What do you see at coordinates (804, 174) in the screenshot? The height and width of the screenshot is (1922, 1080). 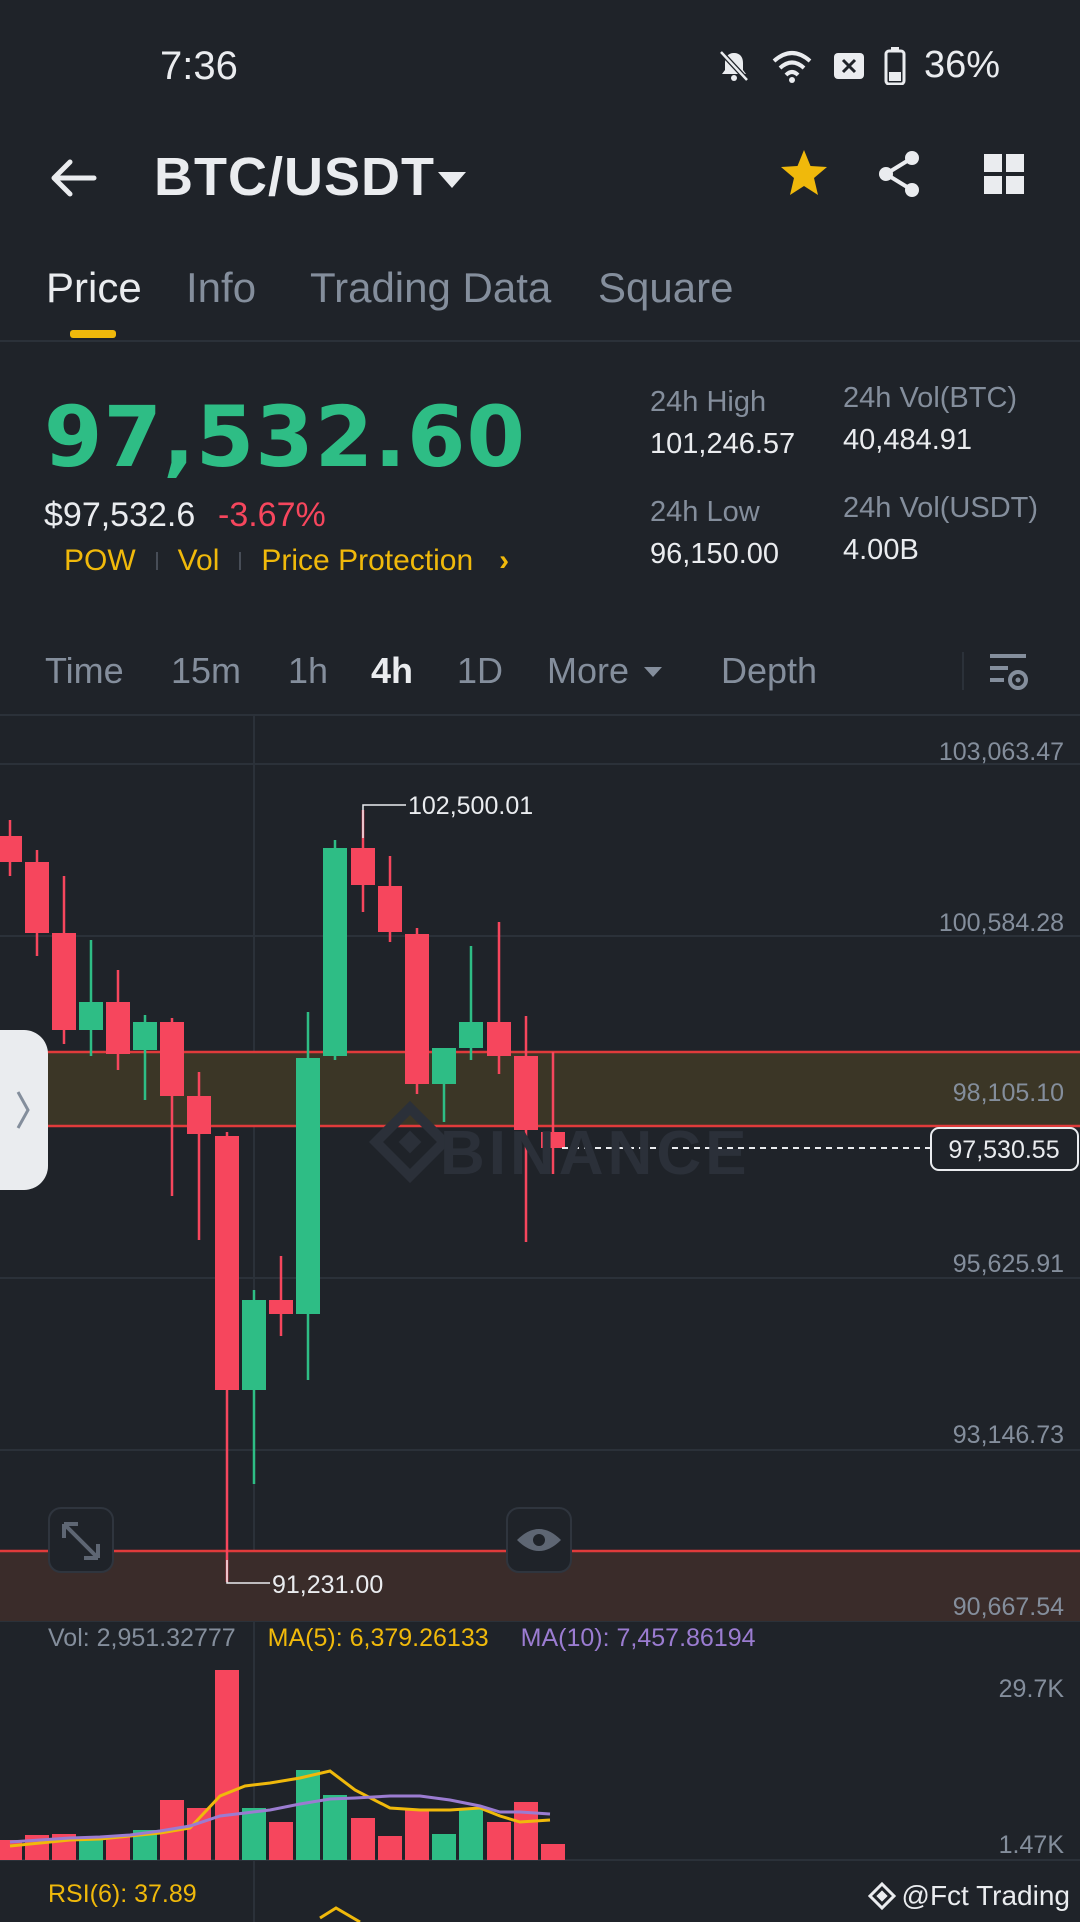 I see `favorite-star-icon` at bounding box center [804, 174].